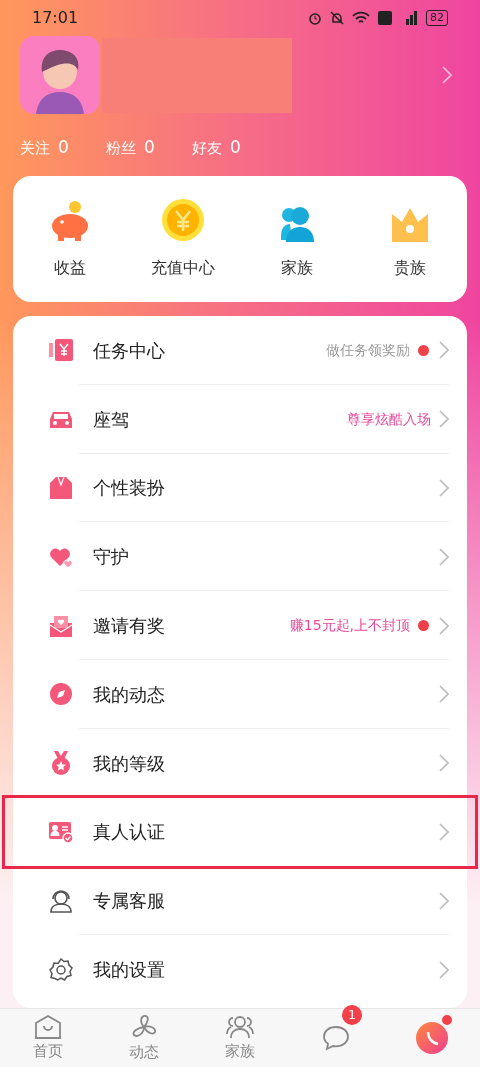  I want to click on phone-call-icon, so click(432, 1038).